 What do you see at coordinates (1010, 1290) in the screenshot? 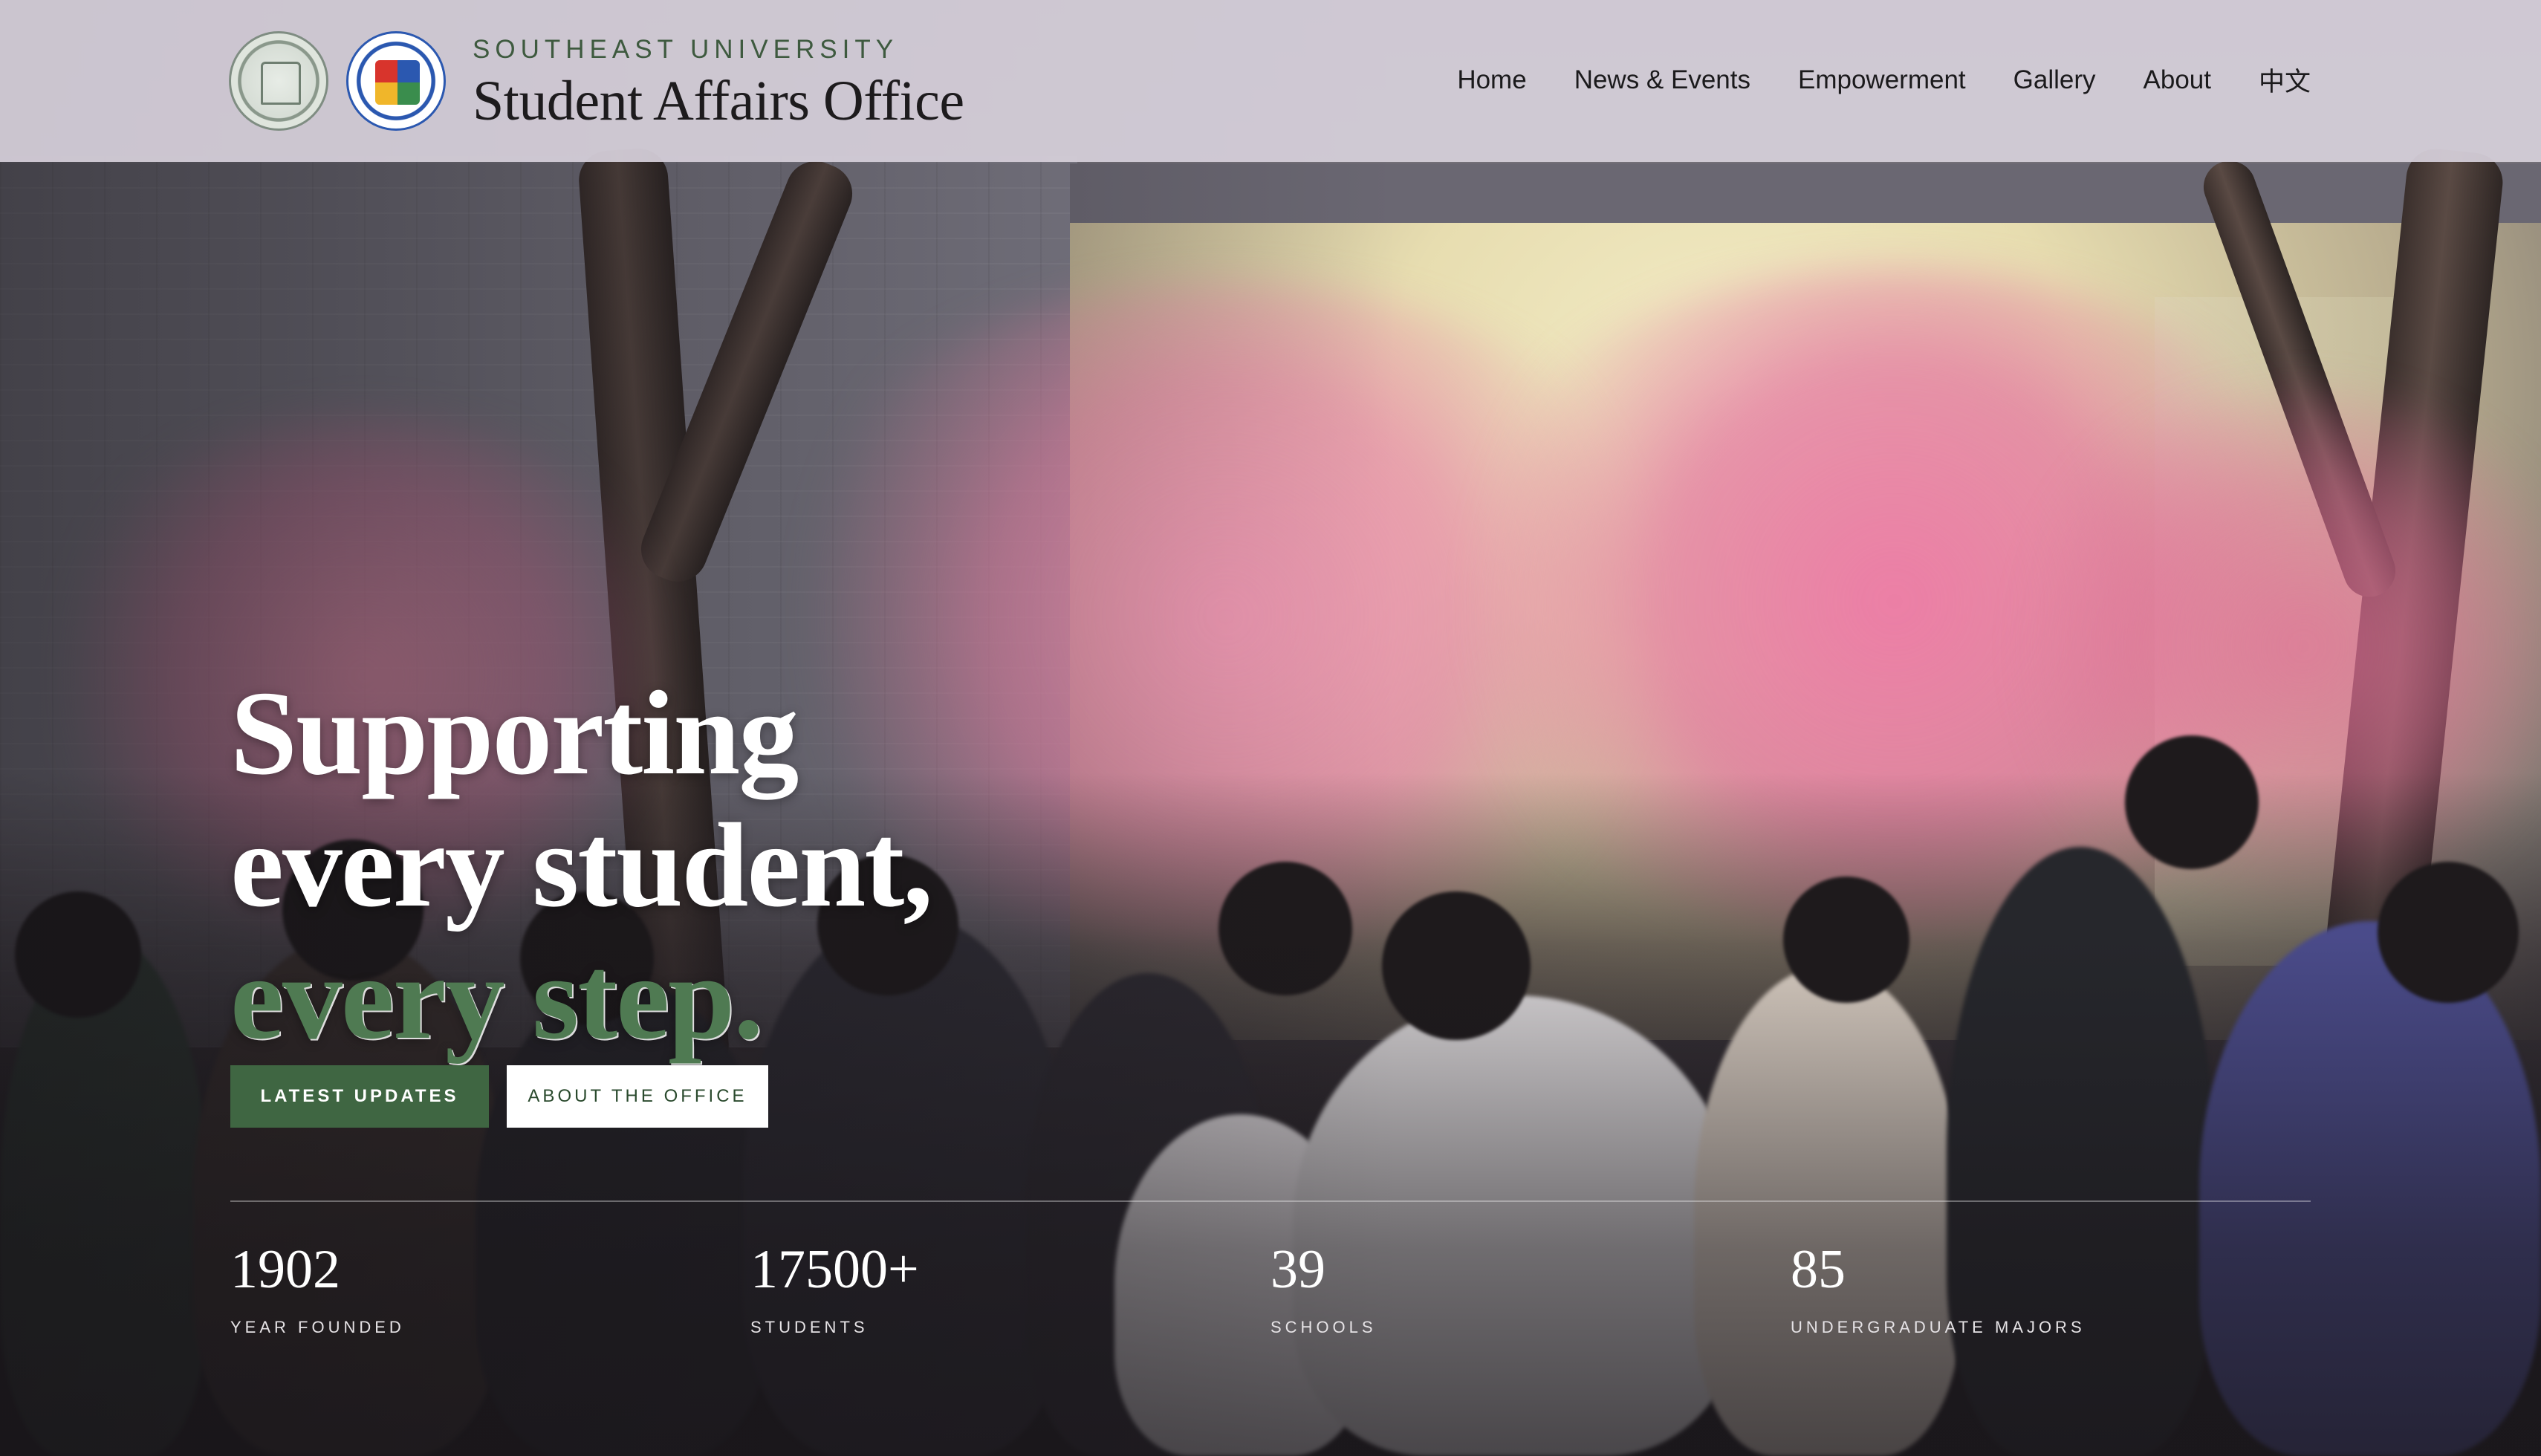
I see `stat-students: 17500+ STUDENTS` at bounding box center [1010, 1290].